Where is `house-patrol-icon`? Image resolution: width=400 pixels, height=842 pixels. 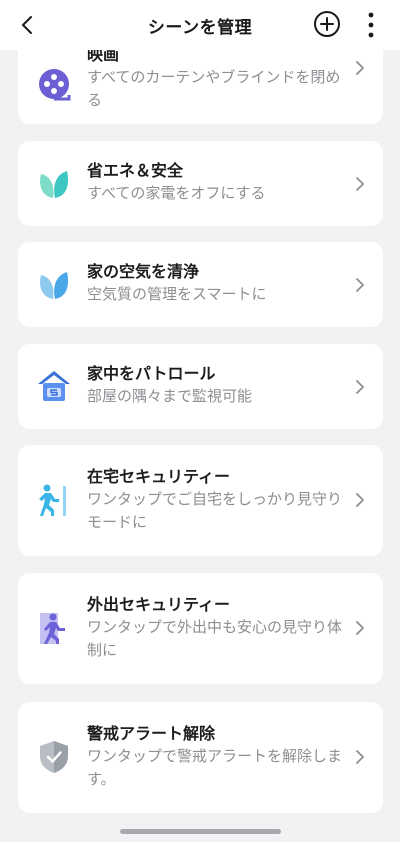 house-patrol-icon is located at coordinates (54, 386).